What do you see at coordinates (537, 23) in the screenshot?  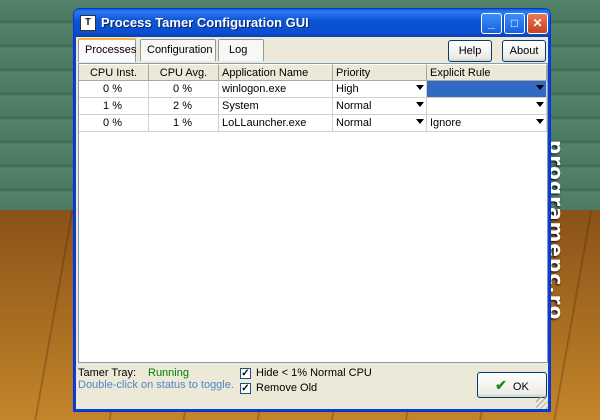 I see `close-button: ✕` at bounding box center [537, 23].